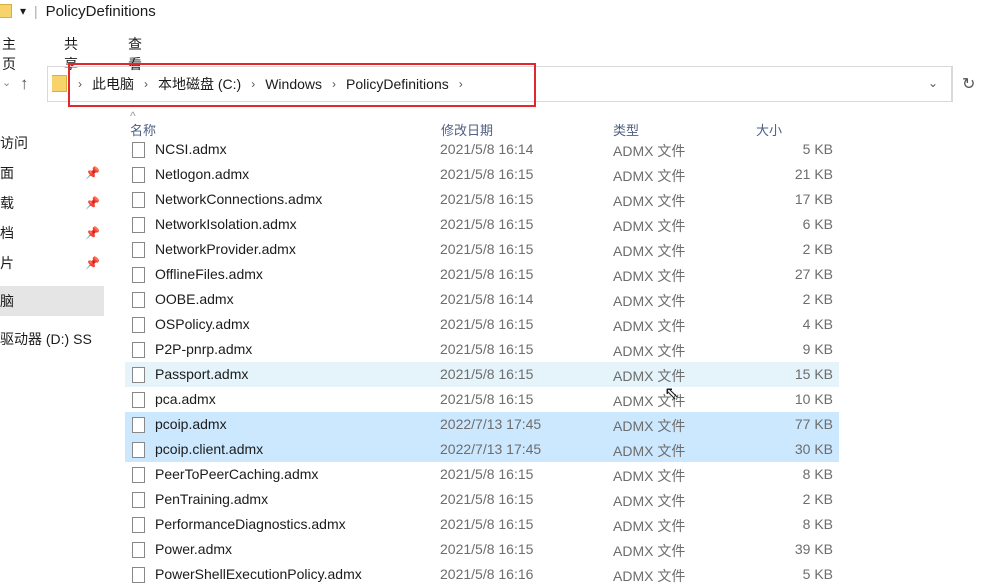 The height and width of the screenshot is (587, 990). I want to click on file-date: 2021/5/8 16:14, so click(487, 149).